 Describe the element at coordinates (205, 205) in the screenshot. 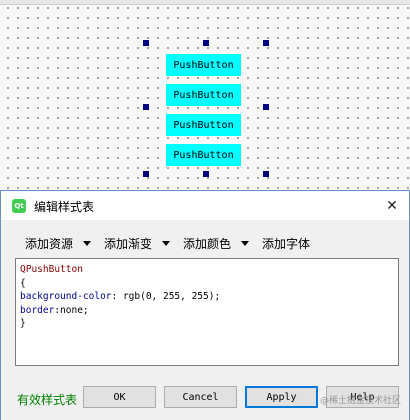

I see `dialog-titlebar: Qt 编辑样式表 ✕` at that location.